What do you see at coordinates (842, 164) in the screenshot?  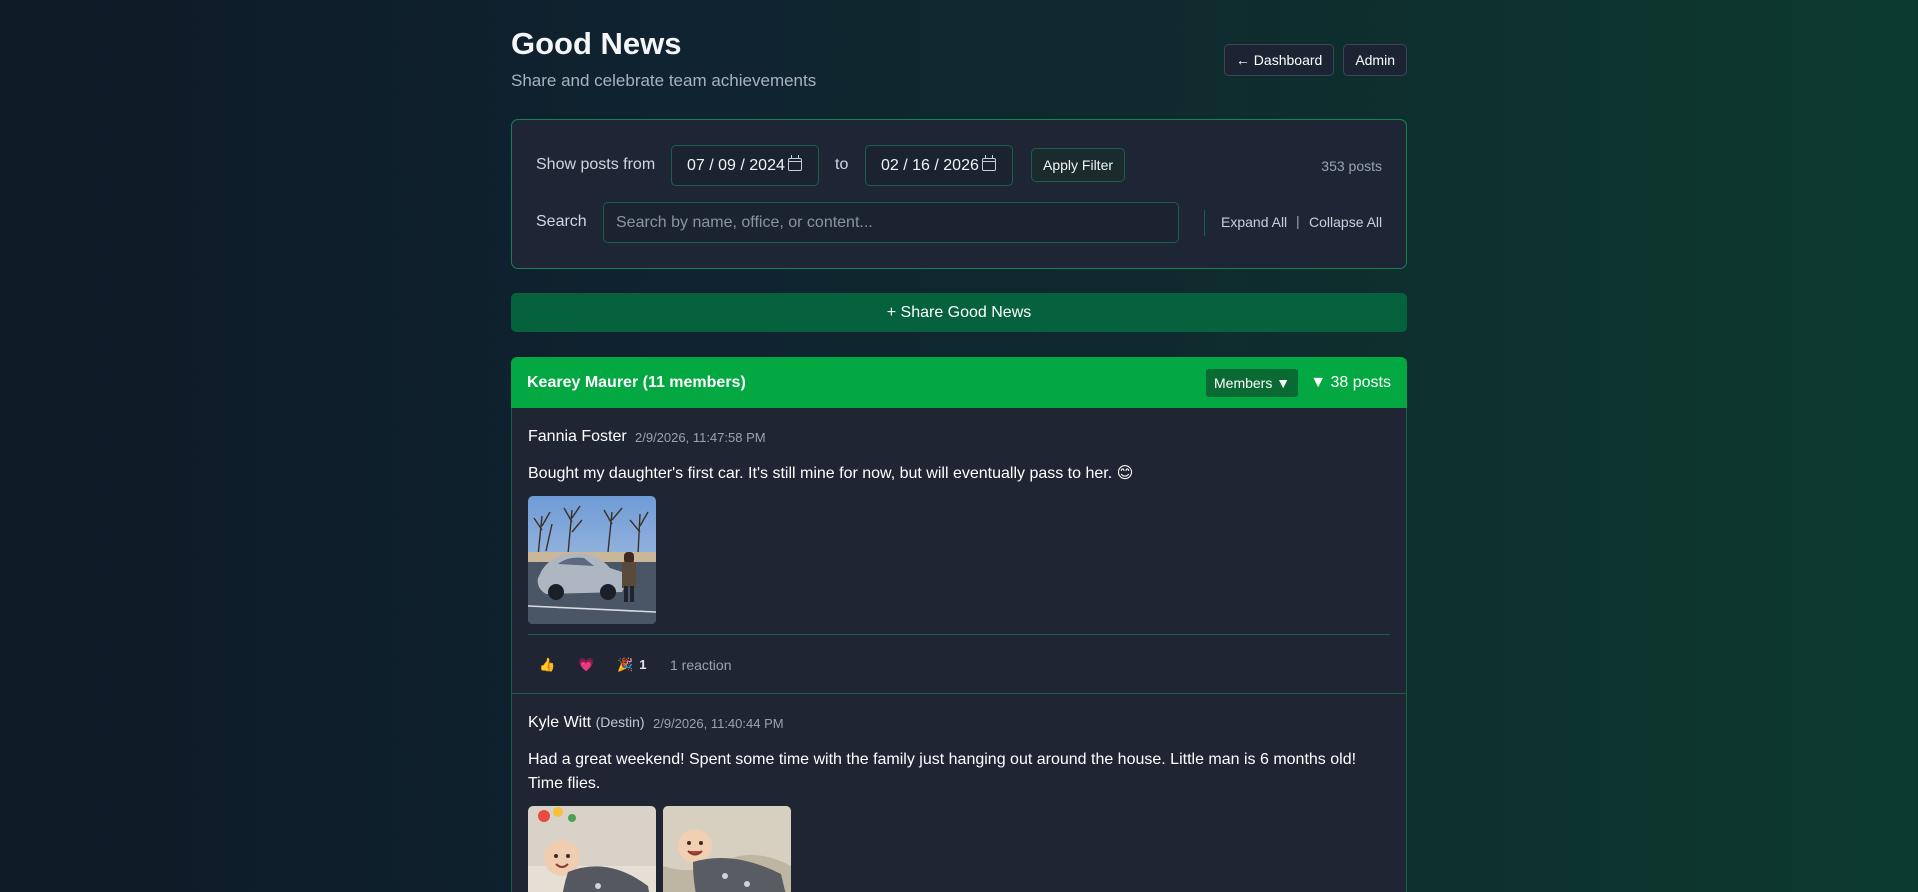 I see `date-to-label: to` at bounding box center [842, 164].